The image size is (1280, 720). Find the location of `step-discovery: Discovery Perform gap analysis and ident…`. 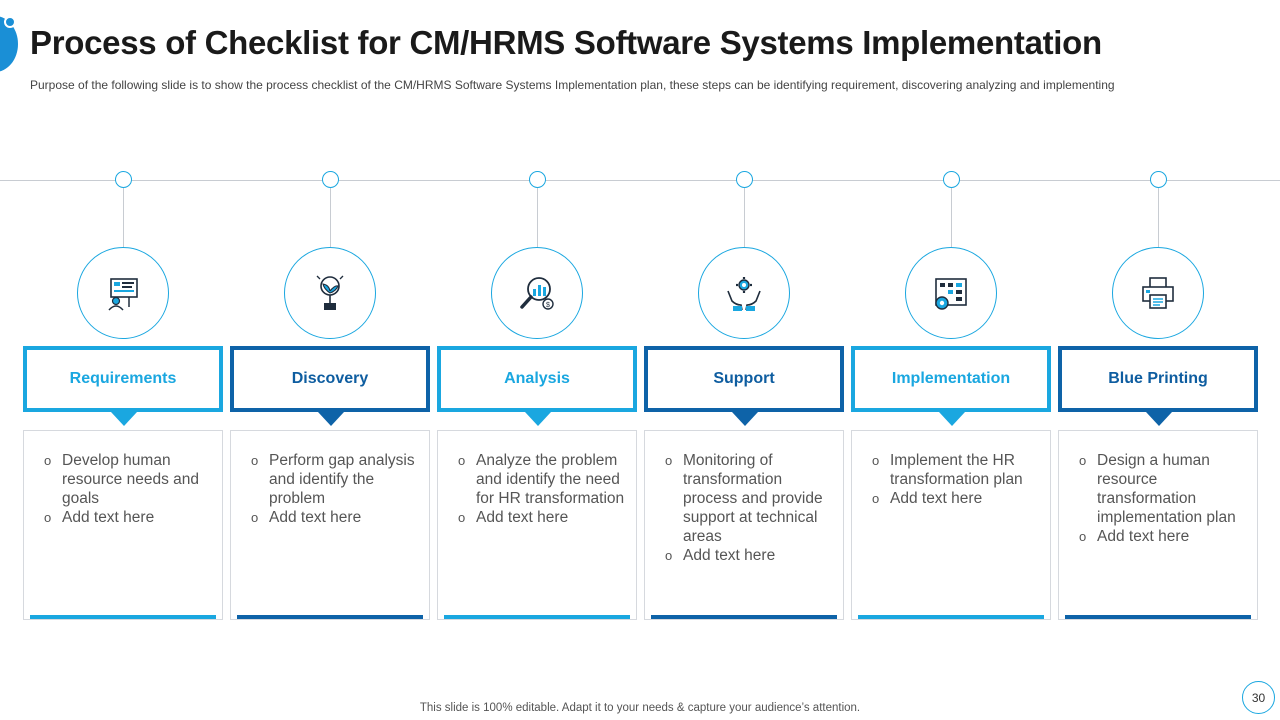

step-discovery: Discovery Perform gap analysis and ident… is located at coordinates (330, 396).